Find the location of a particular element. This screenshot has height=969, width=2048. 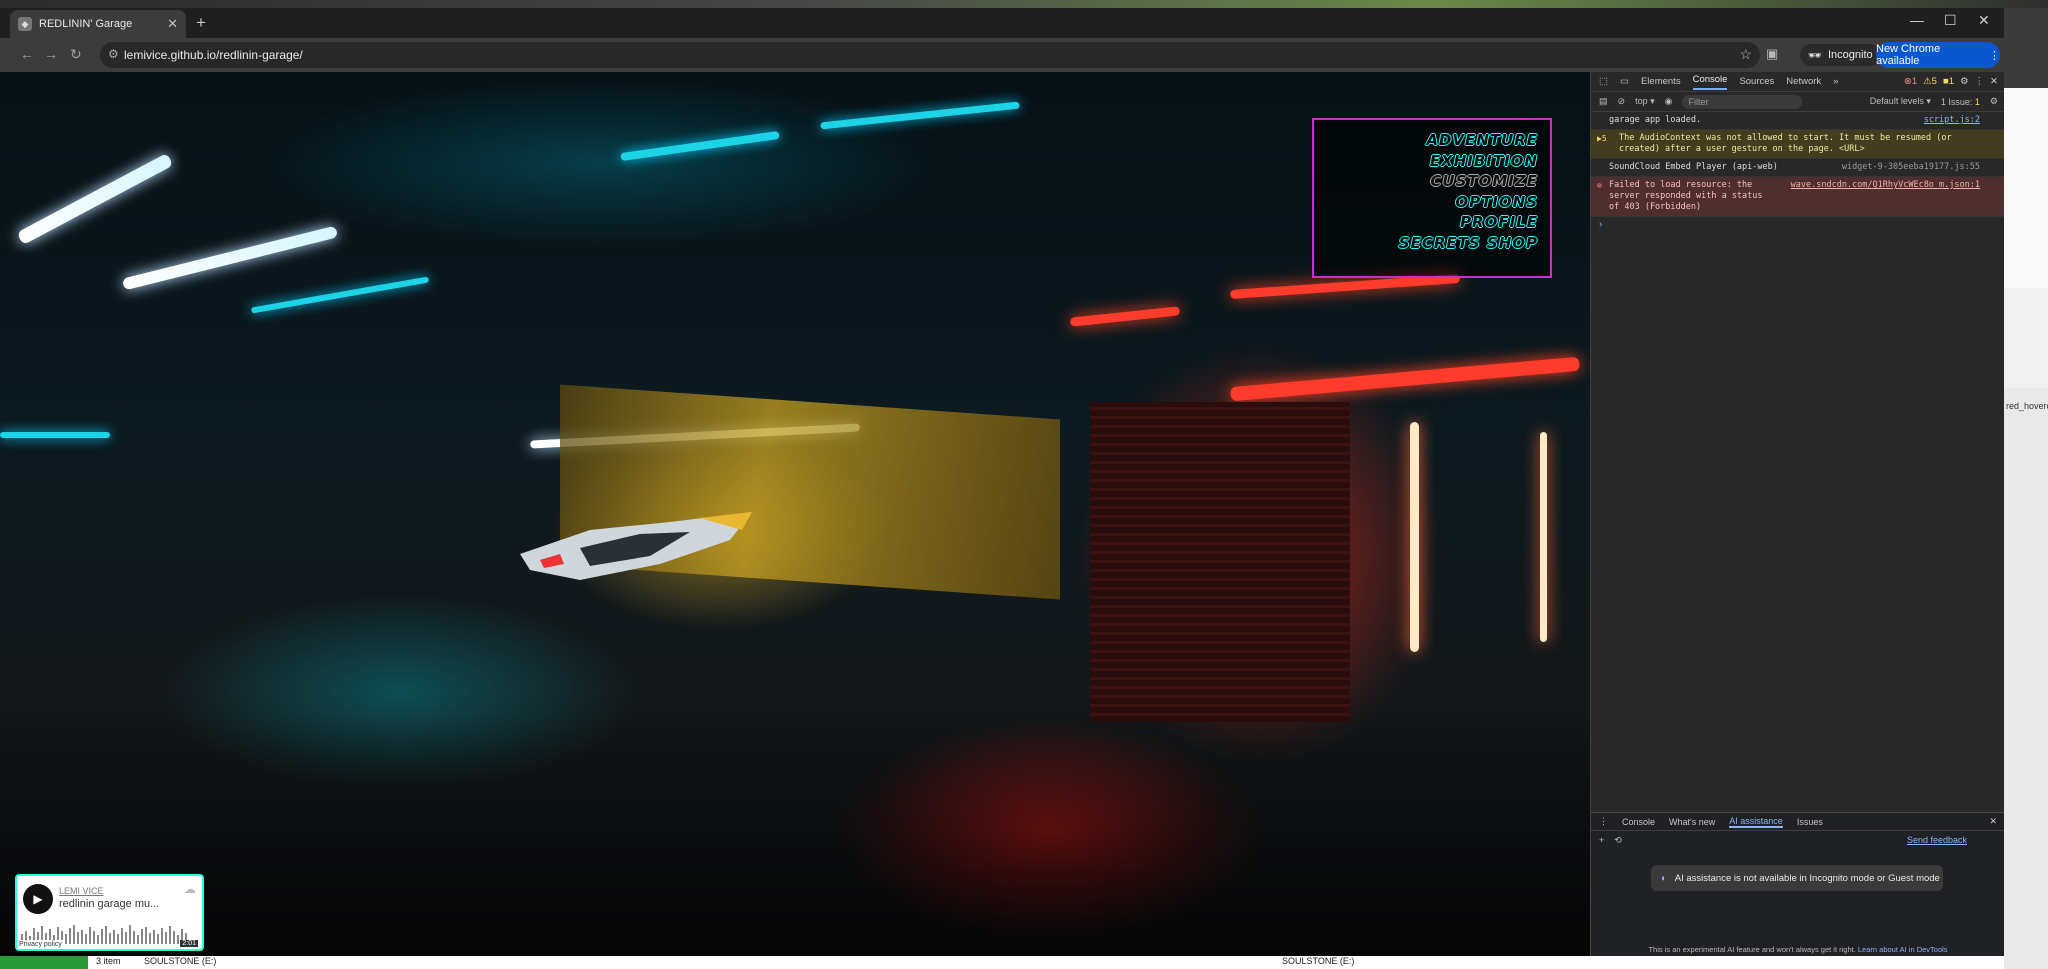

close-devtools-icon: ✕ is located at coordinates (1994, 81).